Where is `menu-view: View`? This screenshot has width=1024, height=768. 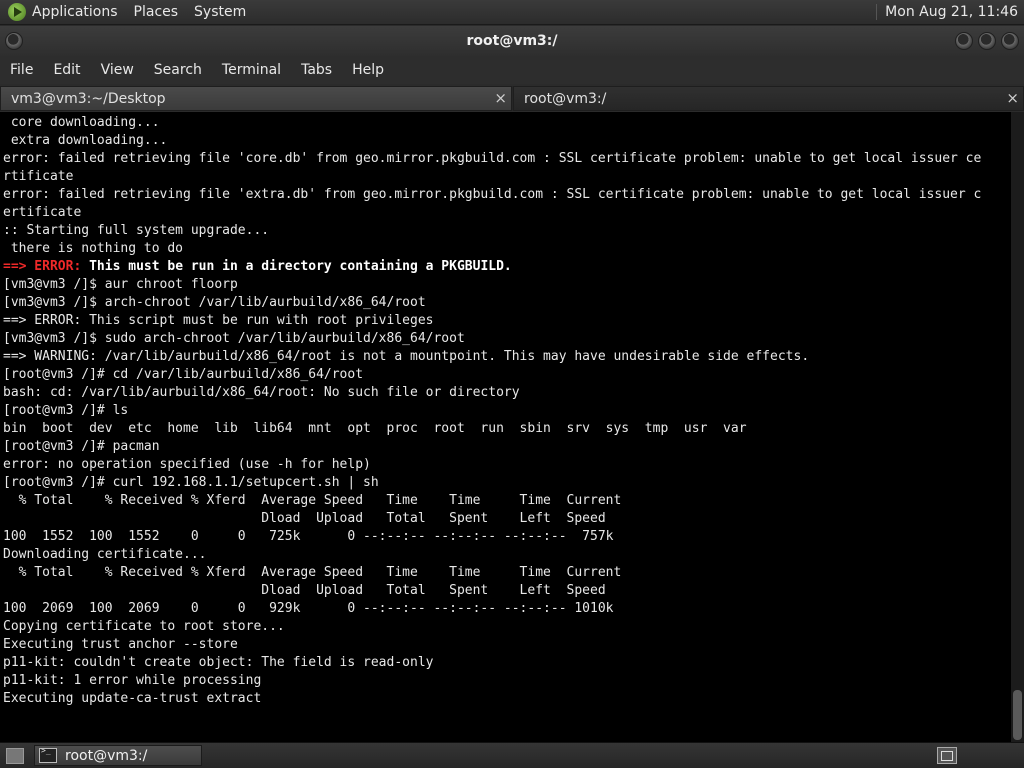 menu-view: View is located at coordinates (117, 70).